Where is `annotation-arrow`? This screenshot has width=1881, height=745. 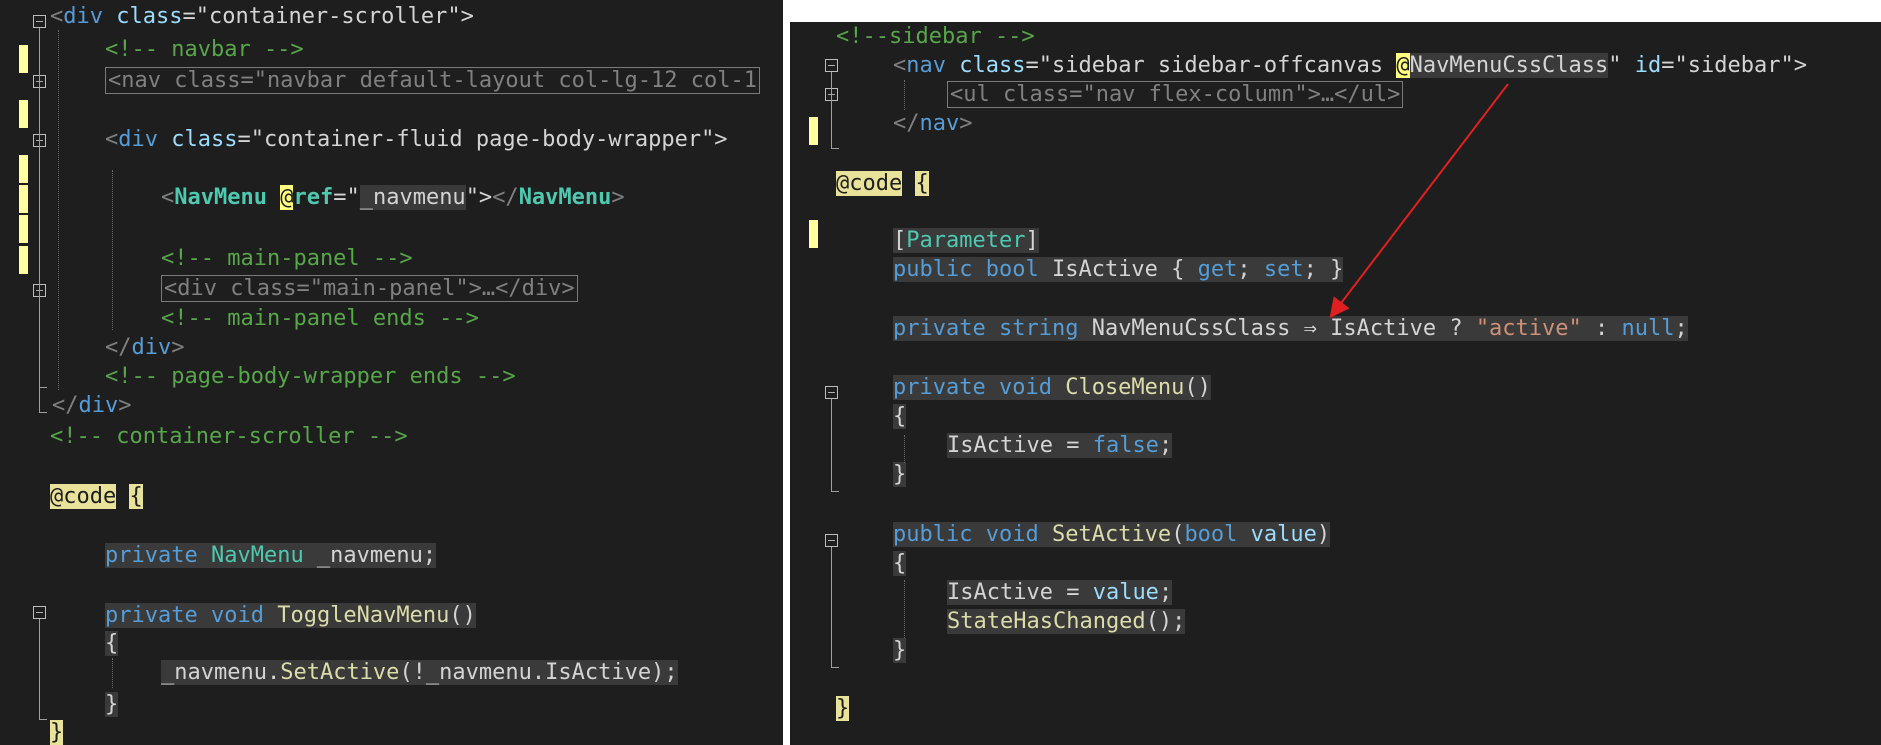
annotation-arrow is located at coordinates (1419, 201).